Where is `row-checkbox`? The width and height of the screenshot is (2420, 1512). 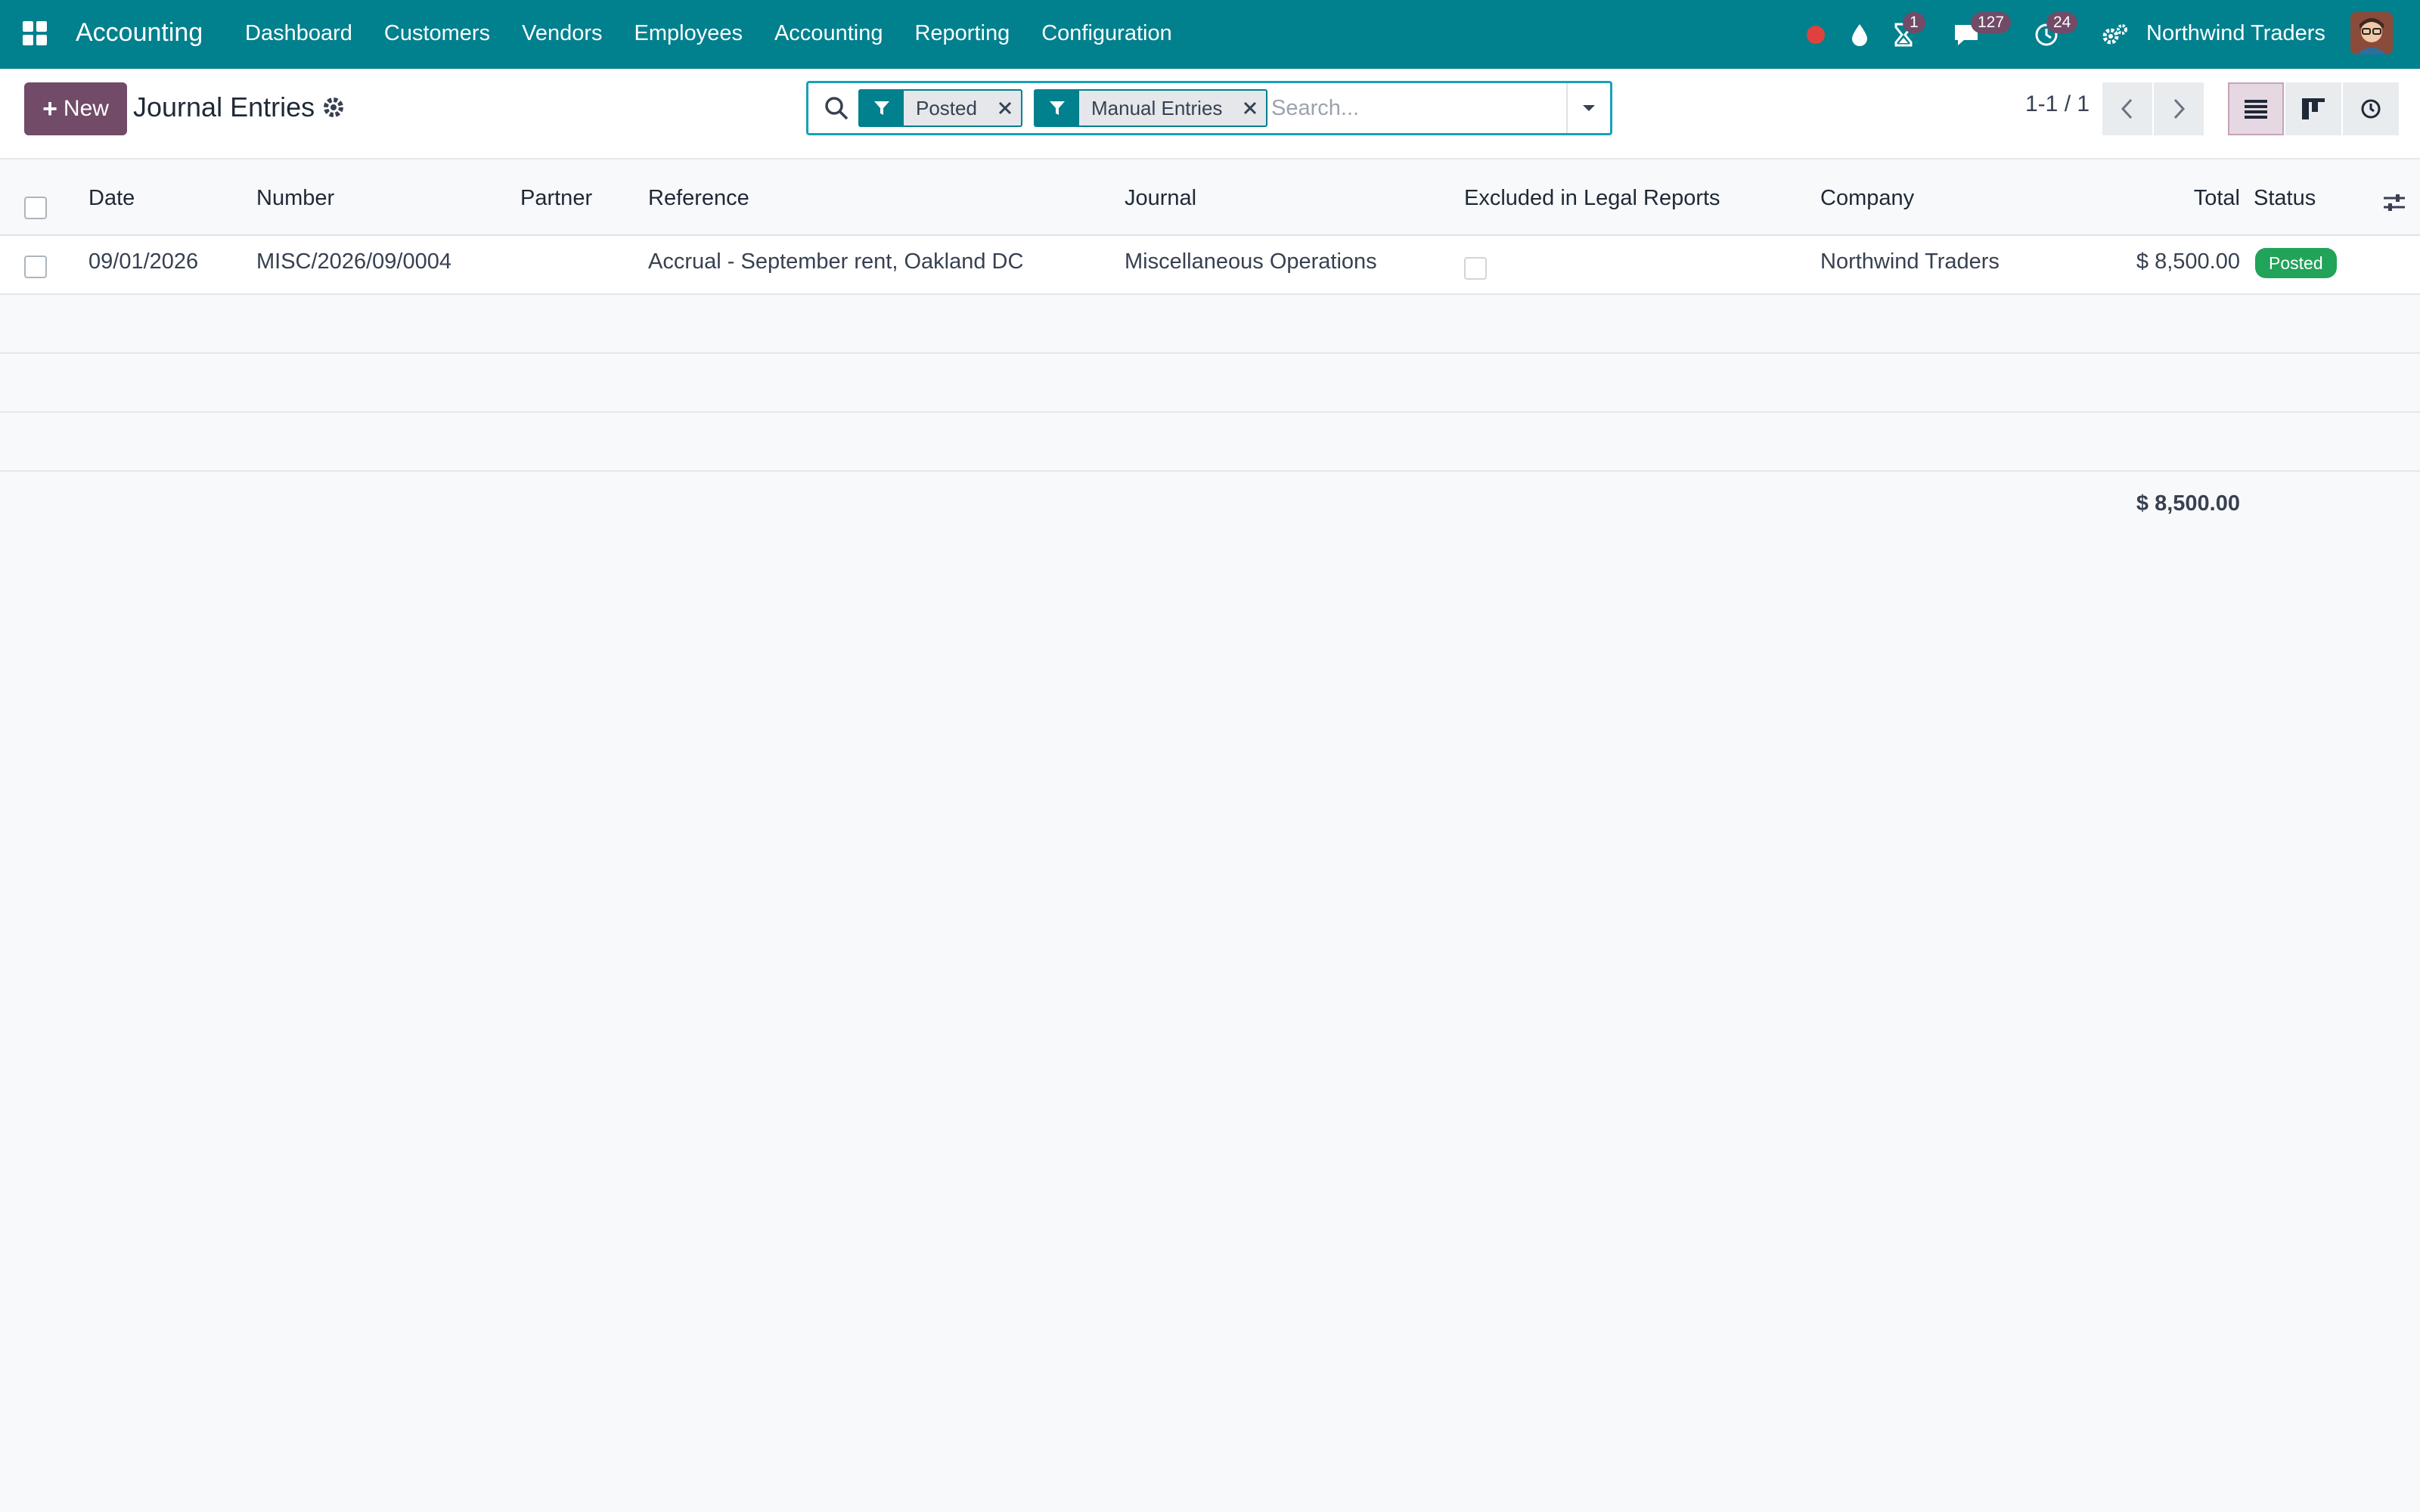
row-checkbox is located at coordinates (35, 267).